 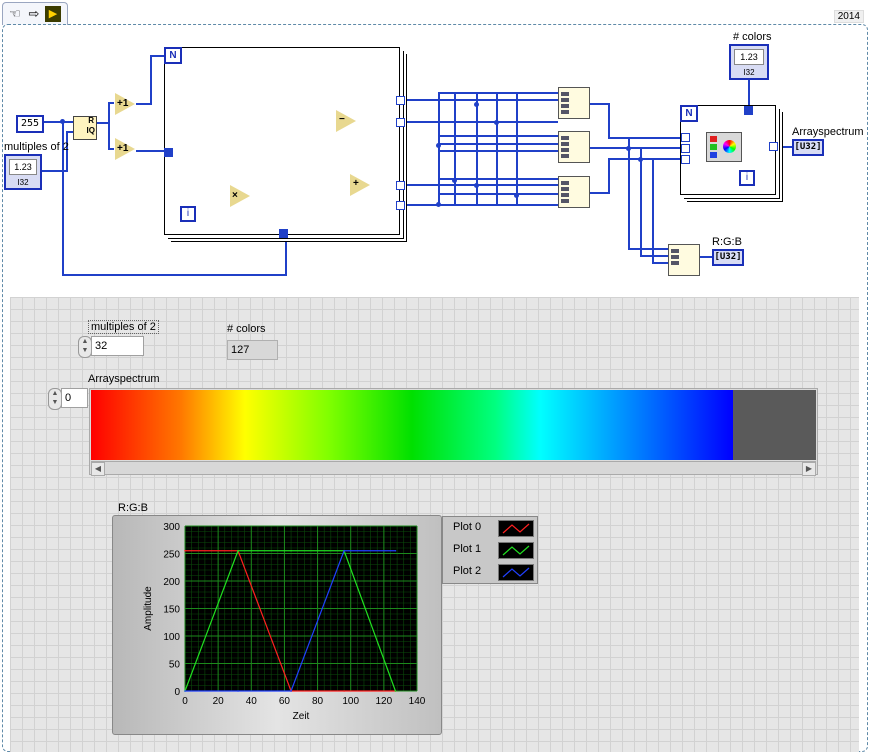 I want to click on multiply-symbol: ×, so click(x=235, y=195).